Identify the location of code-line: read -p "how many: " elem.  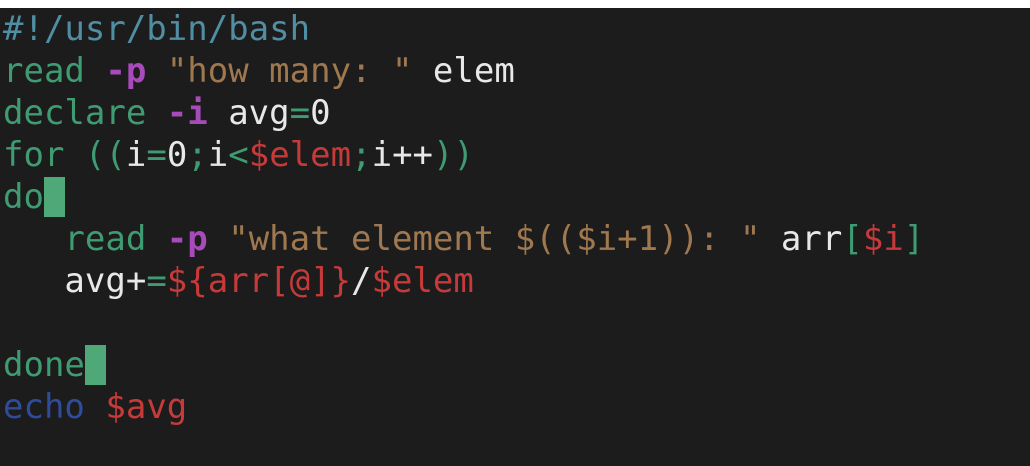
(259, 71).